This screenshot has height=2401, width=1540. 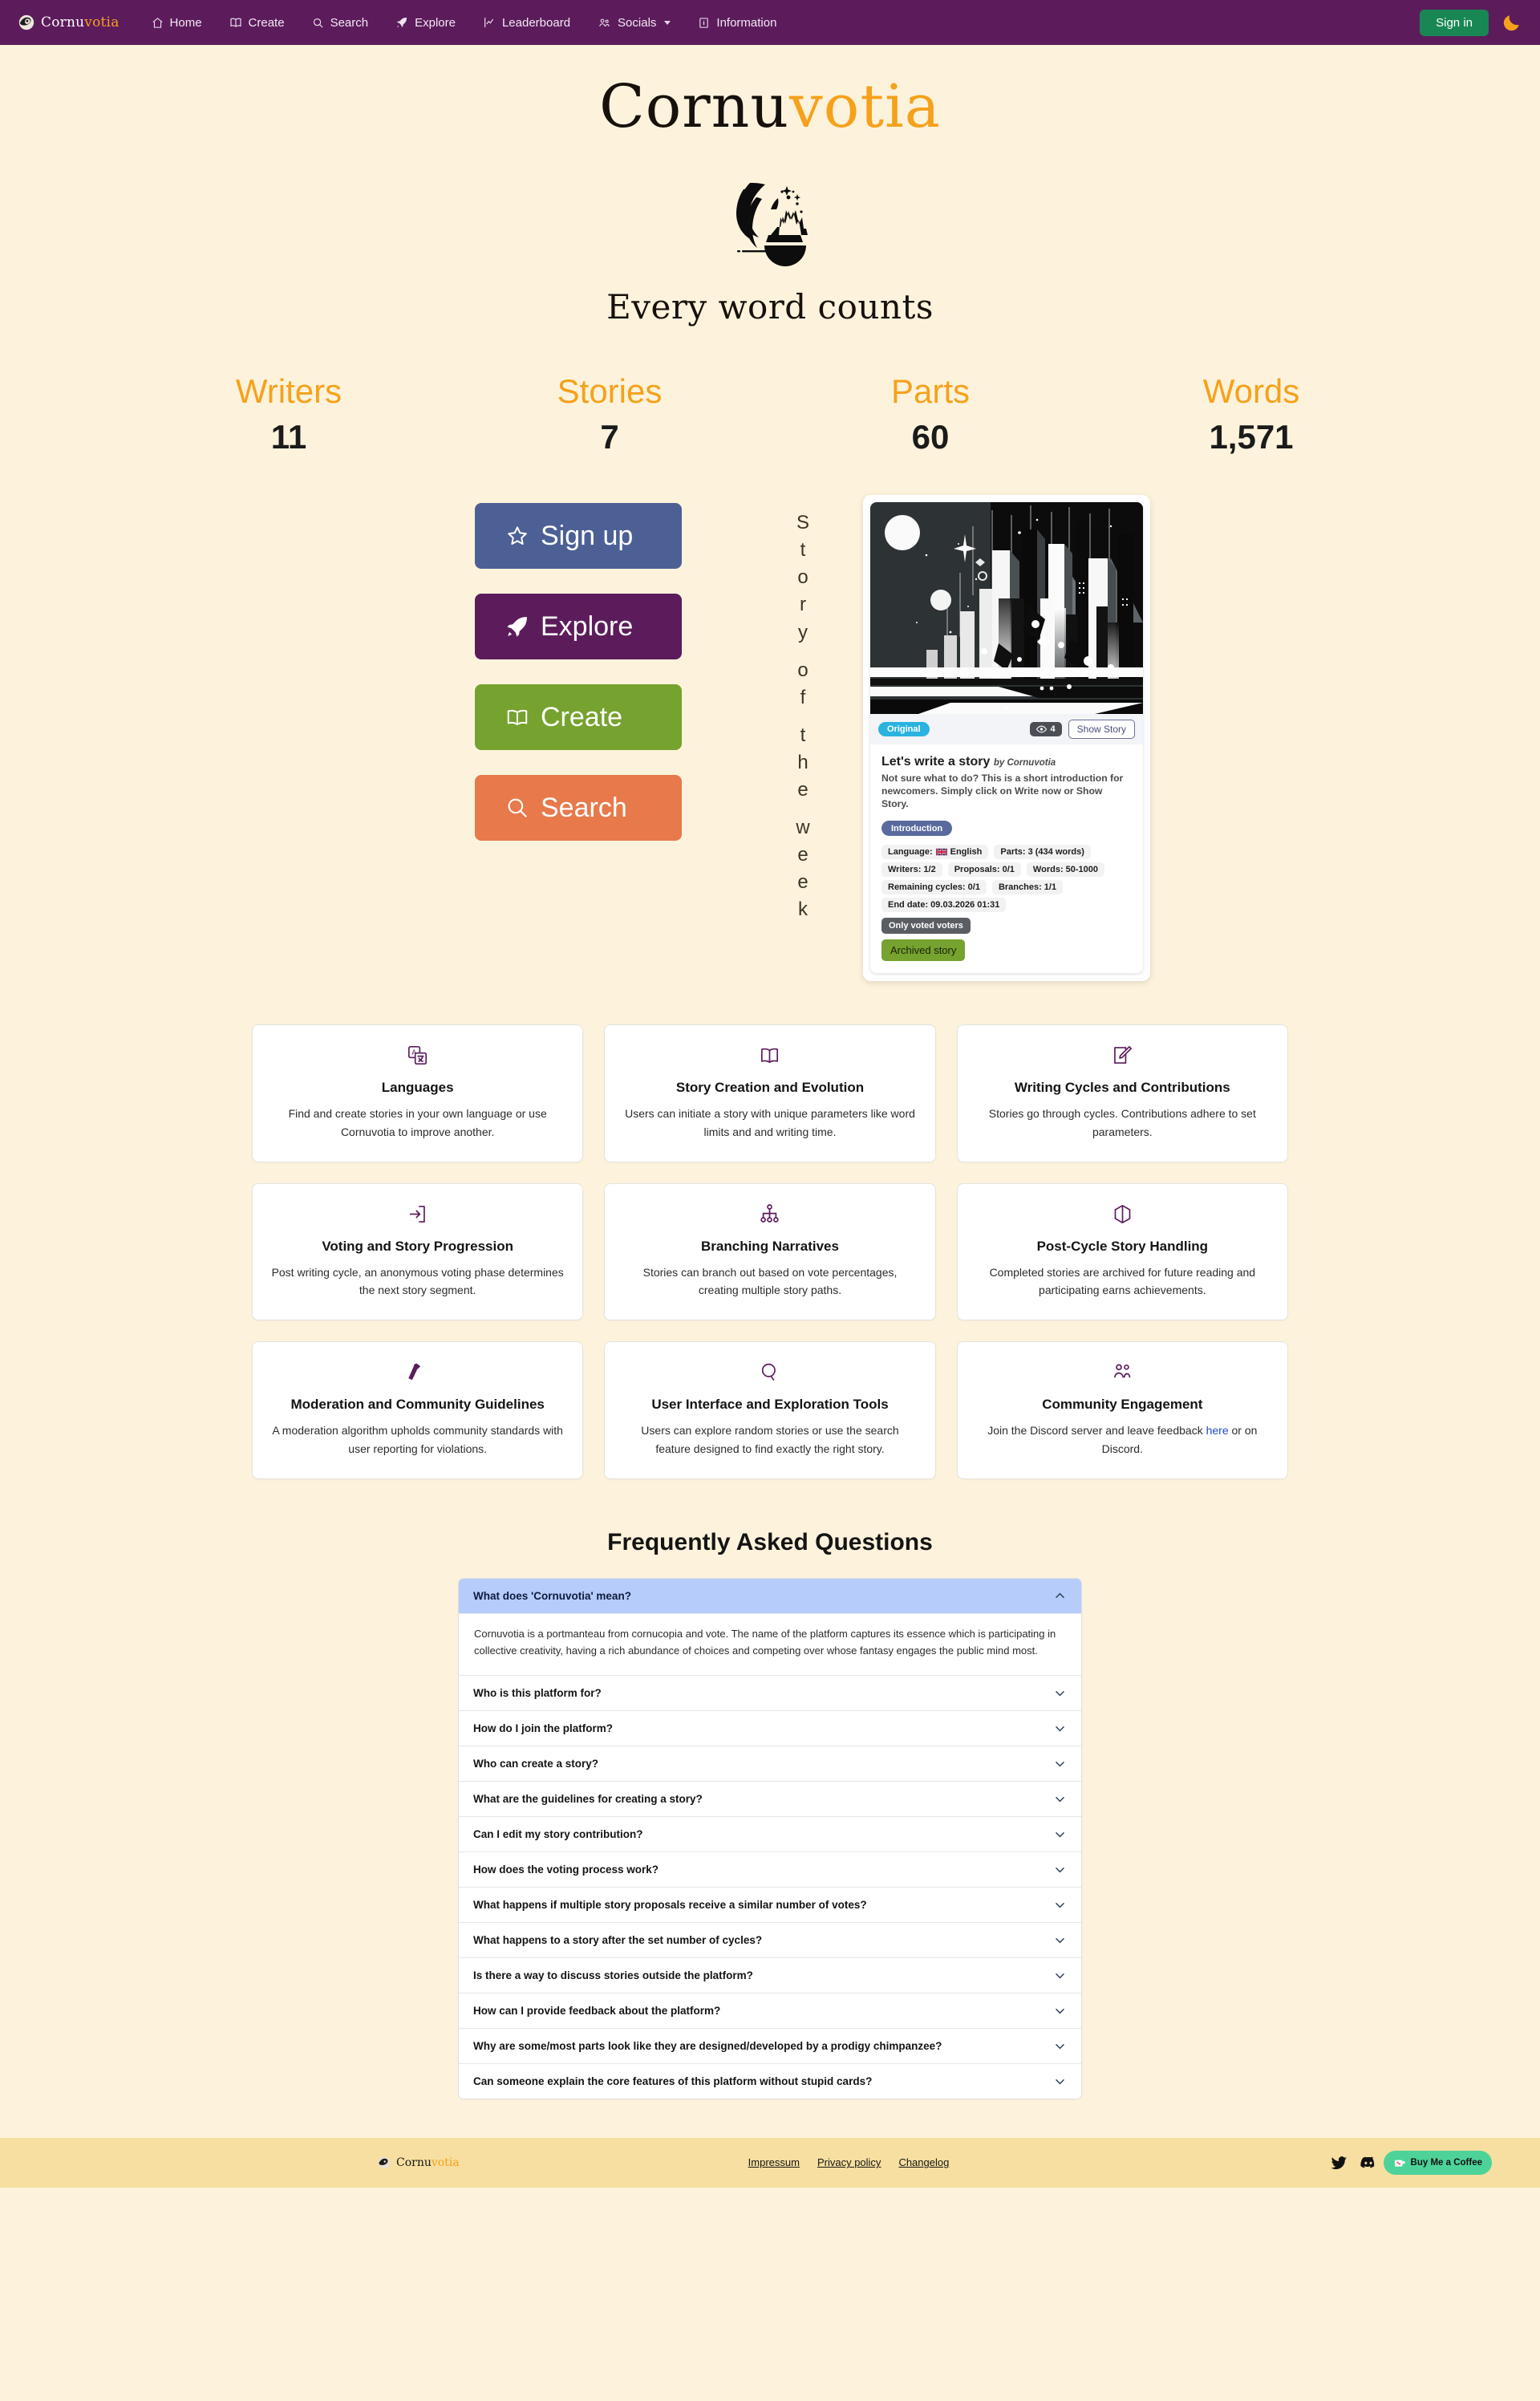 What do you see at coordinates (770, 1869) in the screenshot?
I see `faq-question-toggle: How does the voting process work?` at bounding box center [770, 1869].